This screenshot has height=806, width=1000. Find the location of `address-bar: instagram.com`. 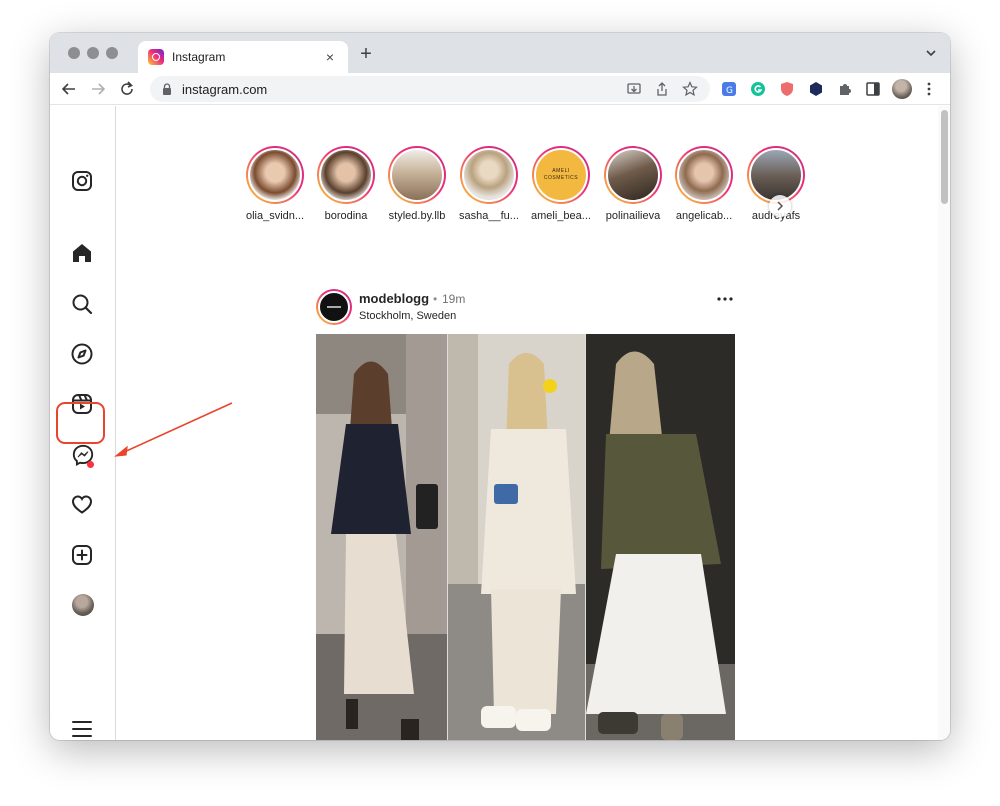

address-bar: instagram.com is located at coordinates (430, 89).